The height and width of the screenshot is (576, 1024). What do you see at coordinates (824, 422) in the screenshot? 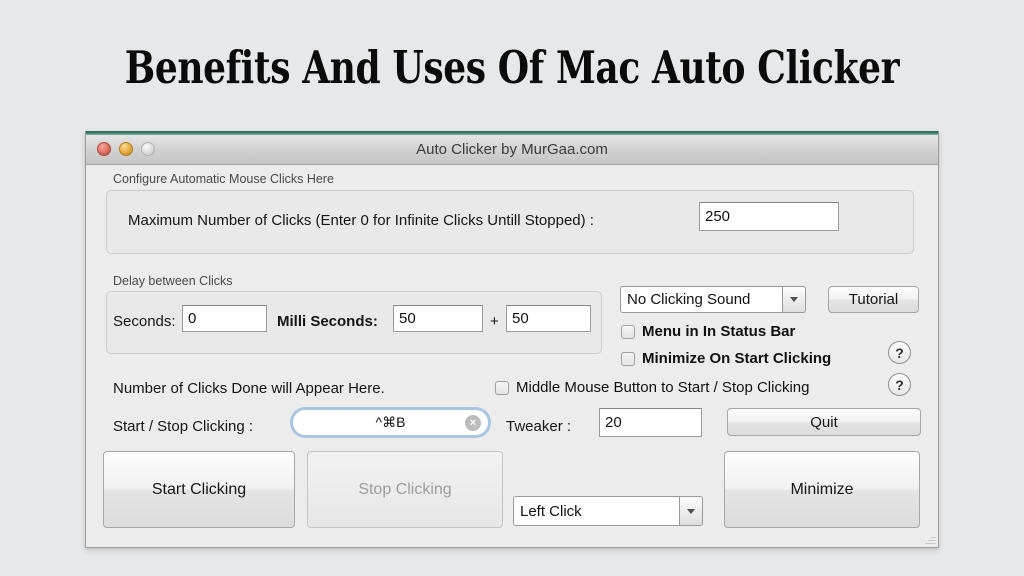
I see `quit-button: Quit` at bounding box center [824, 422].